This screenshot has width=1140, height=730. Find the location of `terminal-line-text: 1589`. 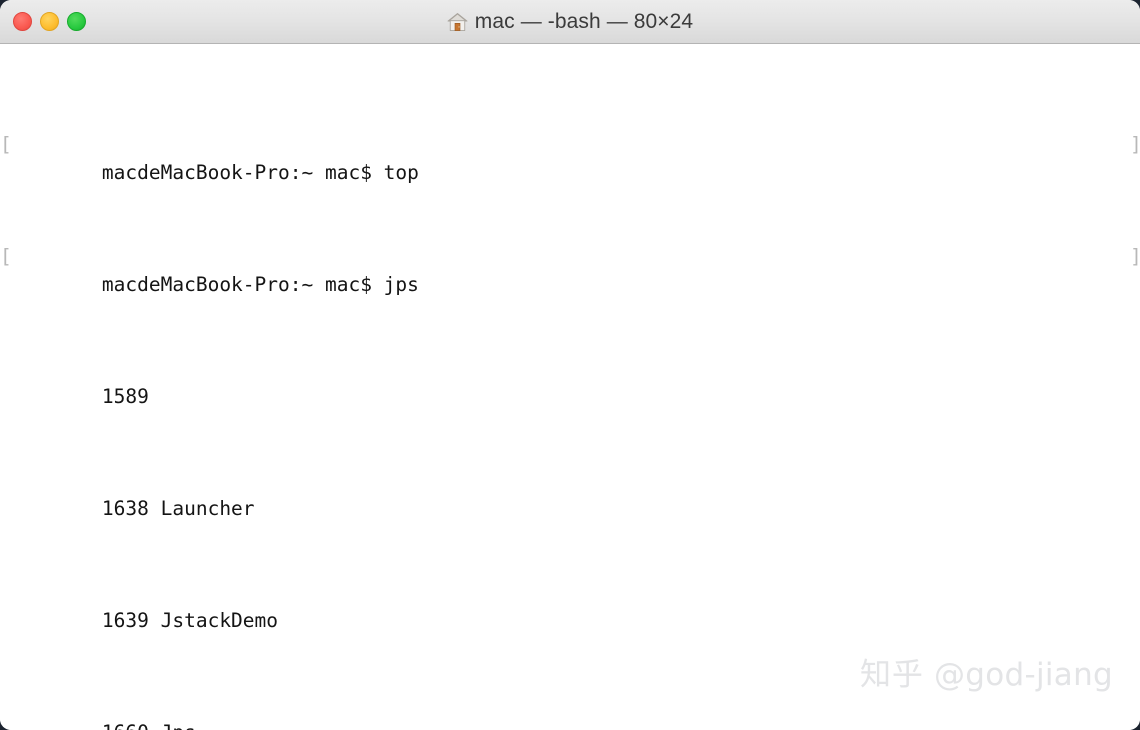

terminal-line-text: 1589 is located at coordinates (125, 396).